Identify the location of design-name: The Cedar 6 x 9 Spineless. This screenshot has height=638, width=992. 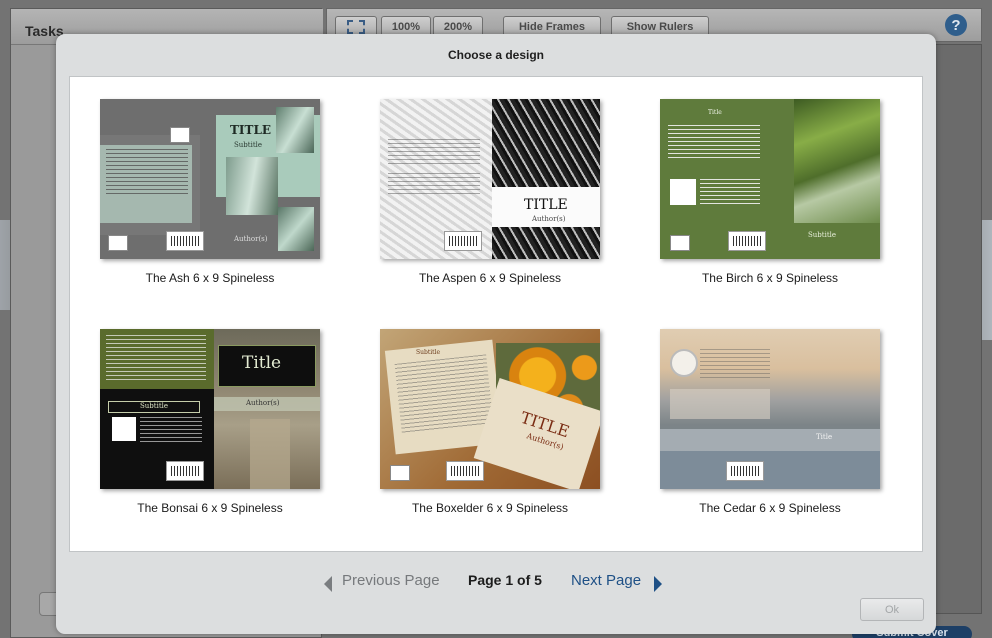
(770, 508).